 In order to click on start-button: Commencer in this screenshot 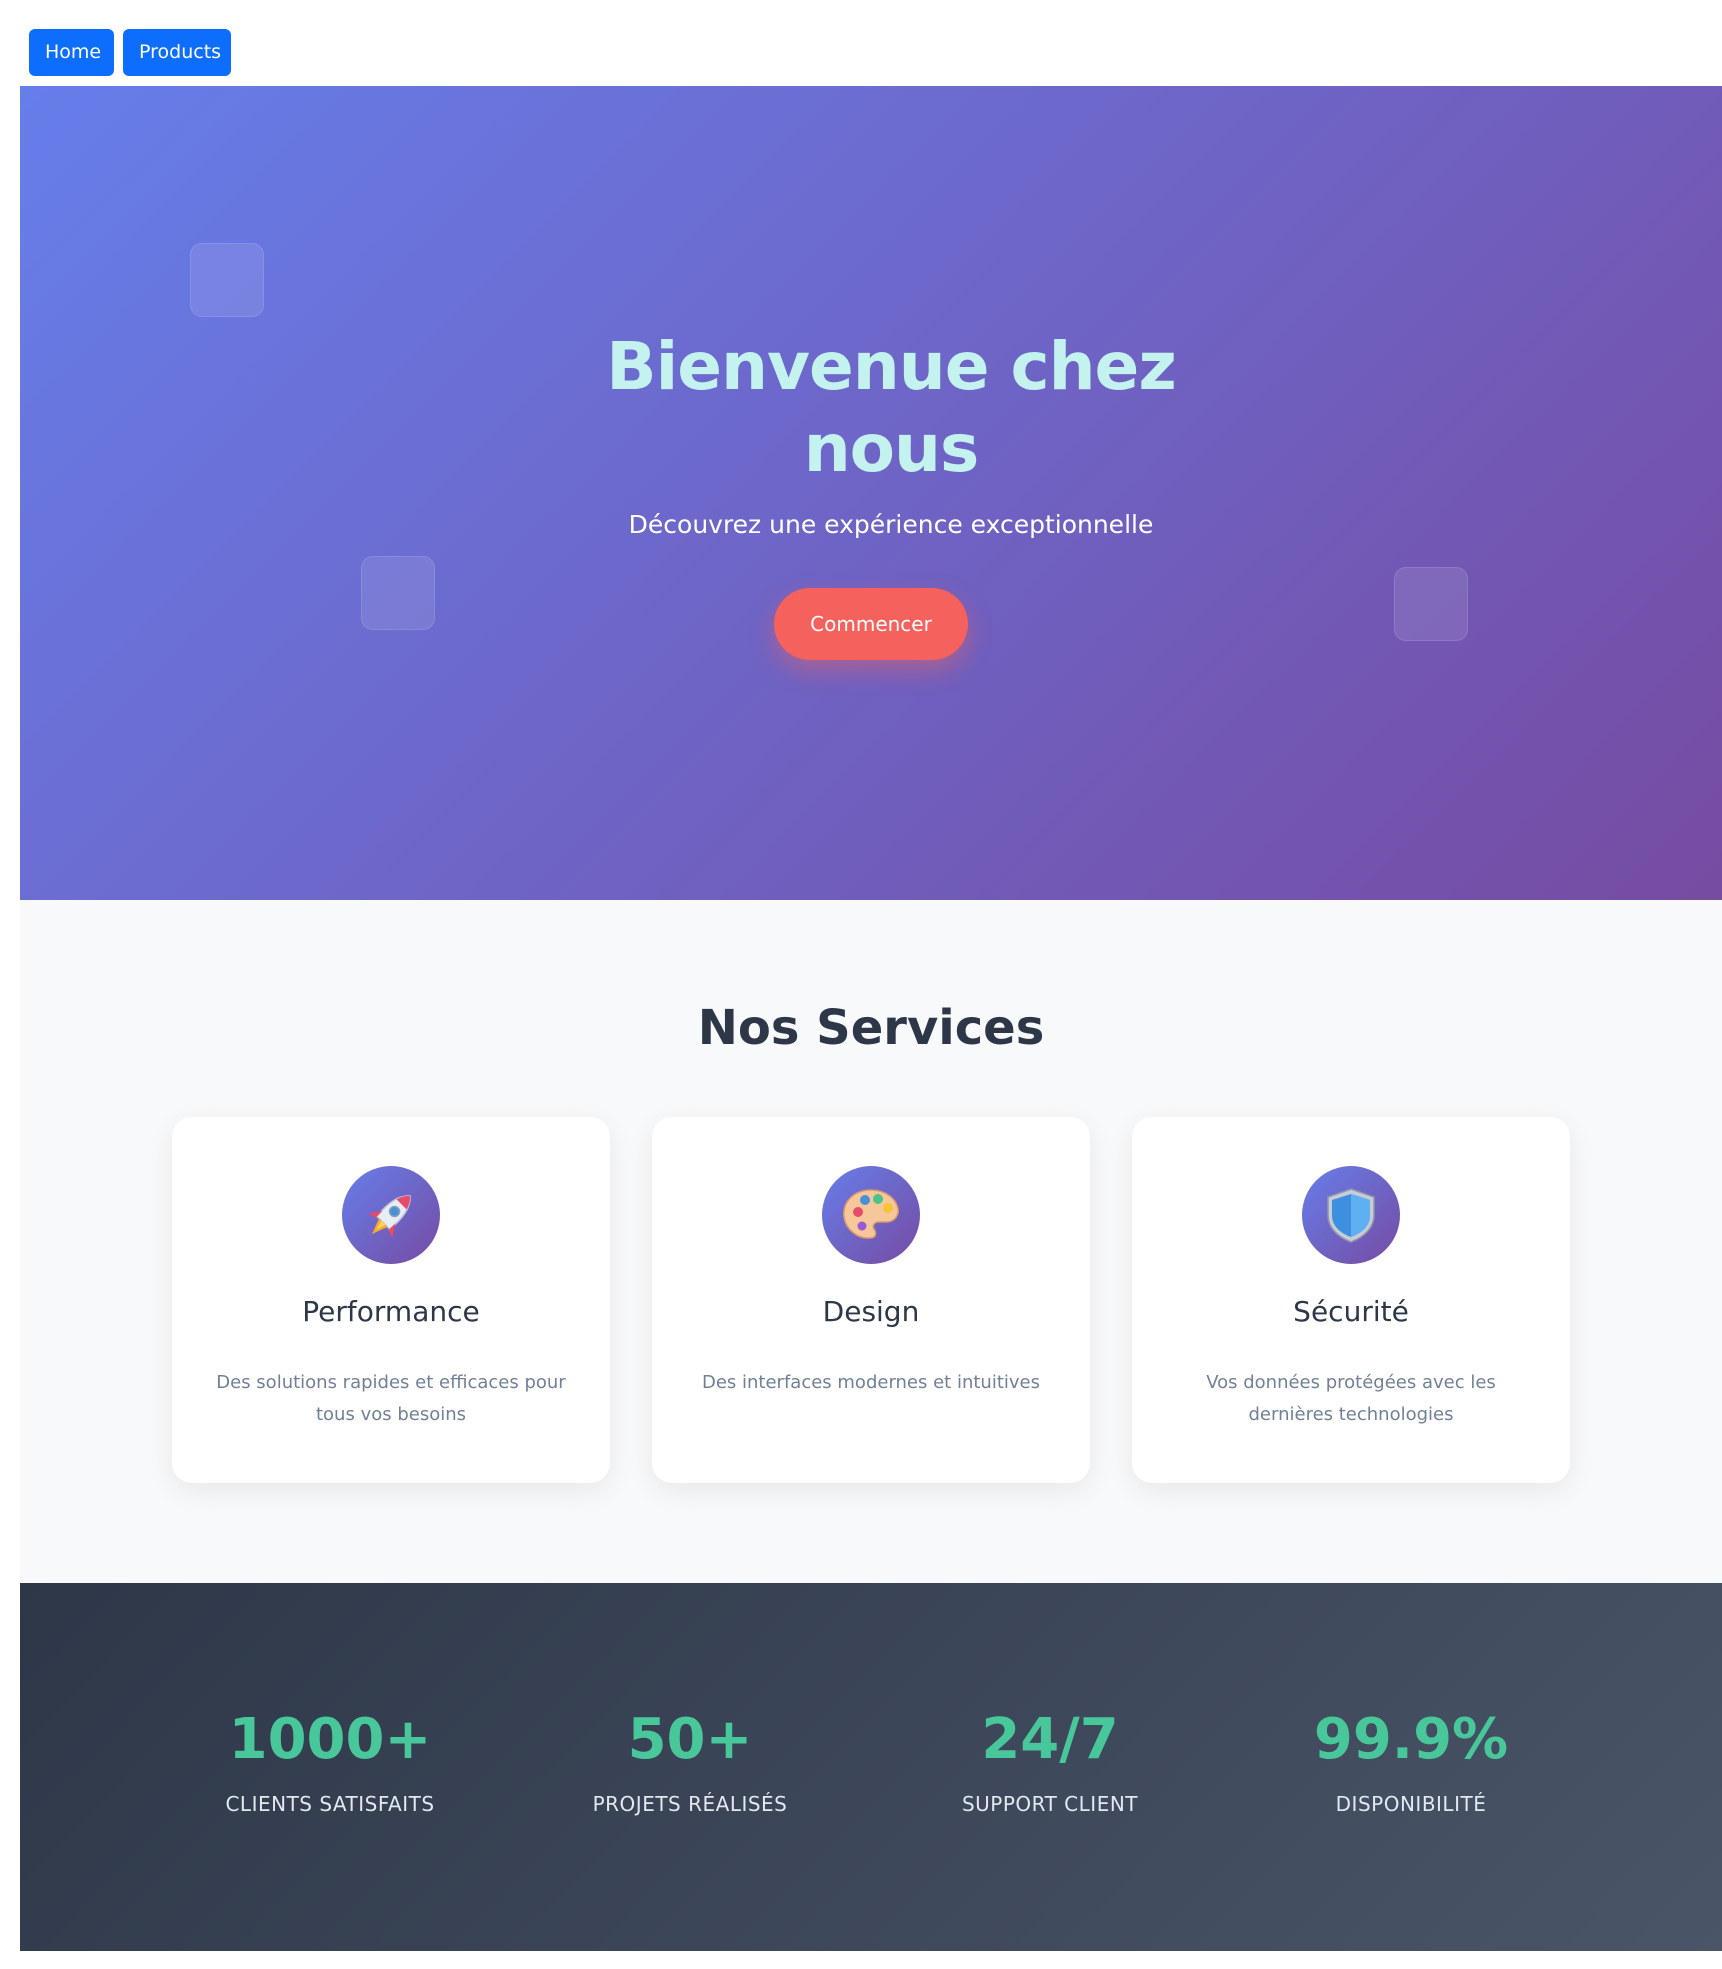, I will do `click(871, 624)`.